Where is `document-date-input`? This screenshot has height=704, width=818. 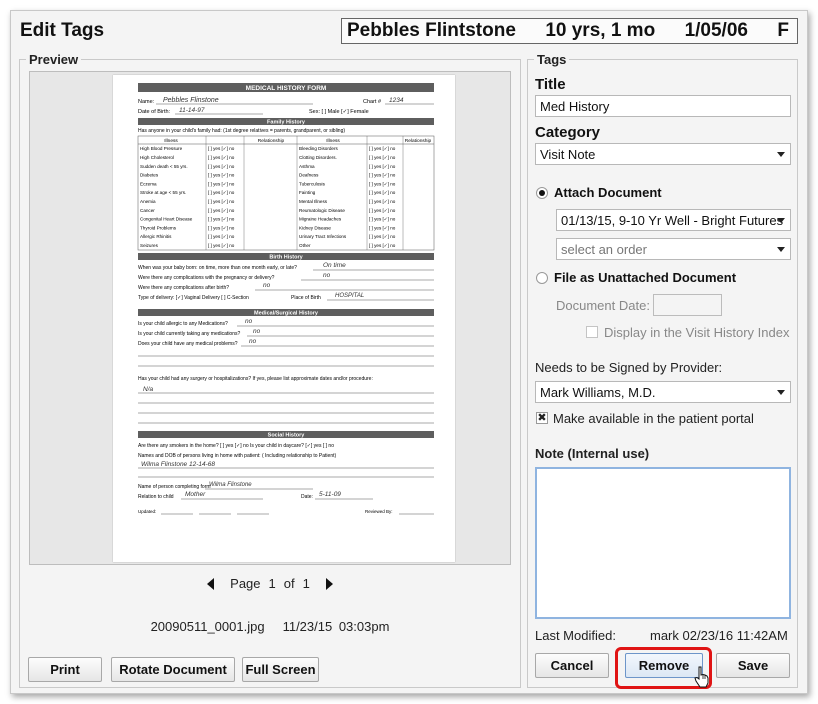 document-date-input is located at coordinates (687, 305).